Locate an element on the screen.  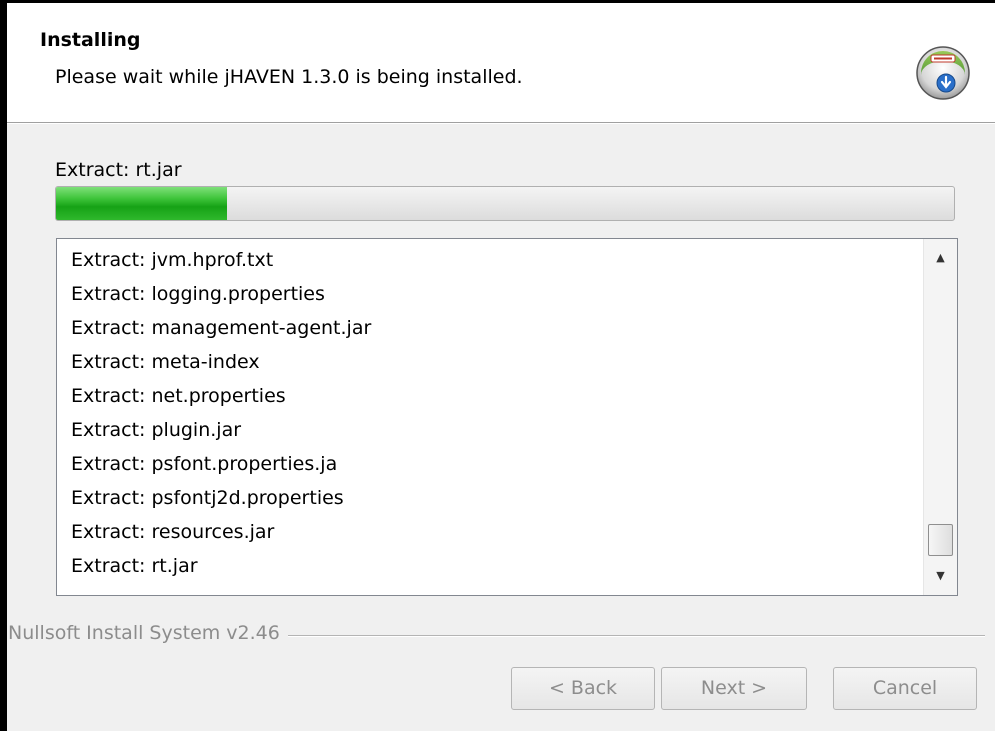
scrollbar-thumb is located at coordinates (940, 540).